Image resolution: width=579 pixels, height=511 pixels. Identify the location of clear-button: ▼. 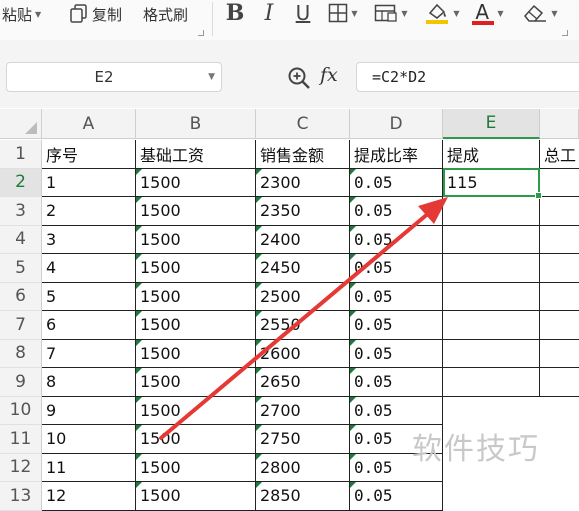
(540, 13).